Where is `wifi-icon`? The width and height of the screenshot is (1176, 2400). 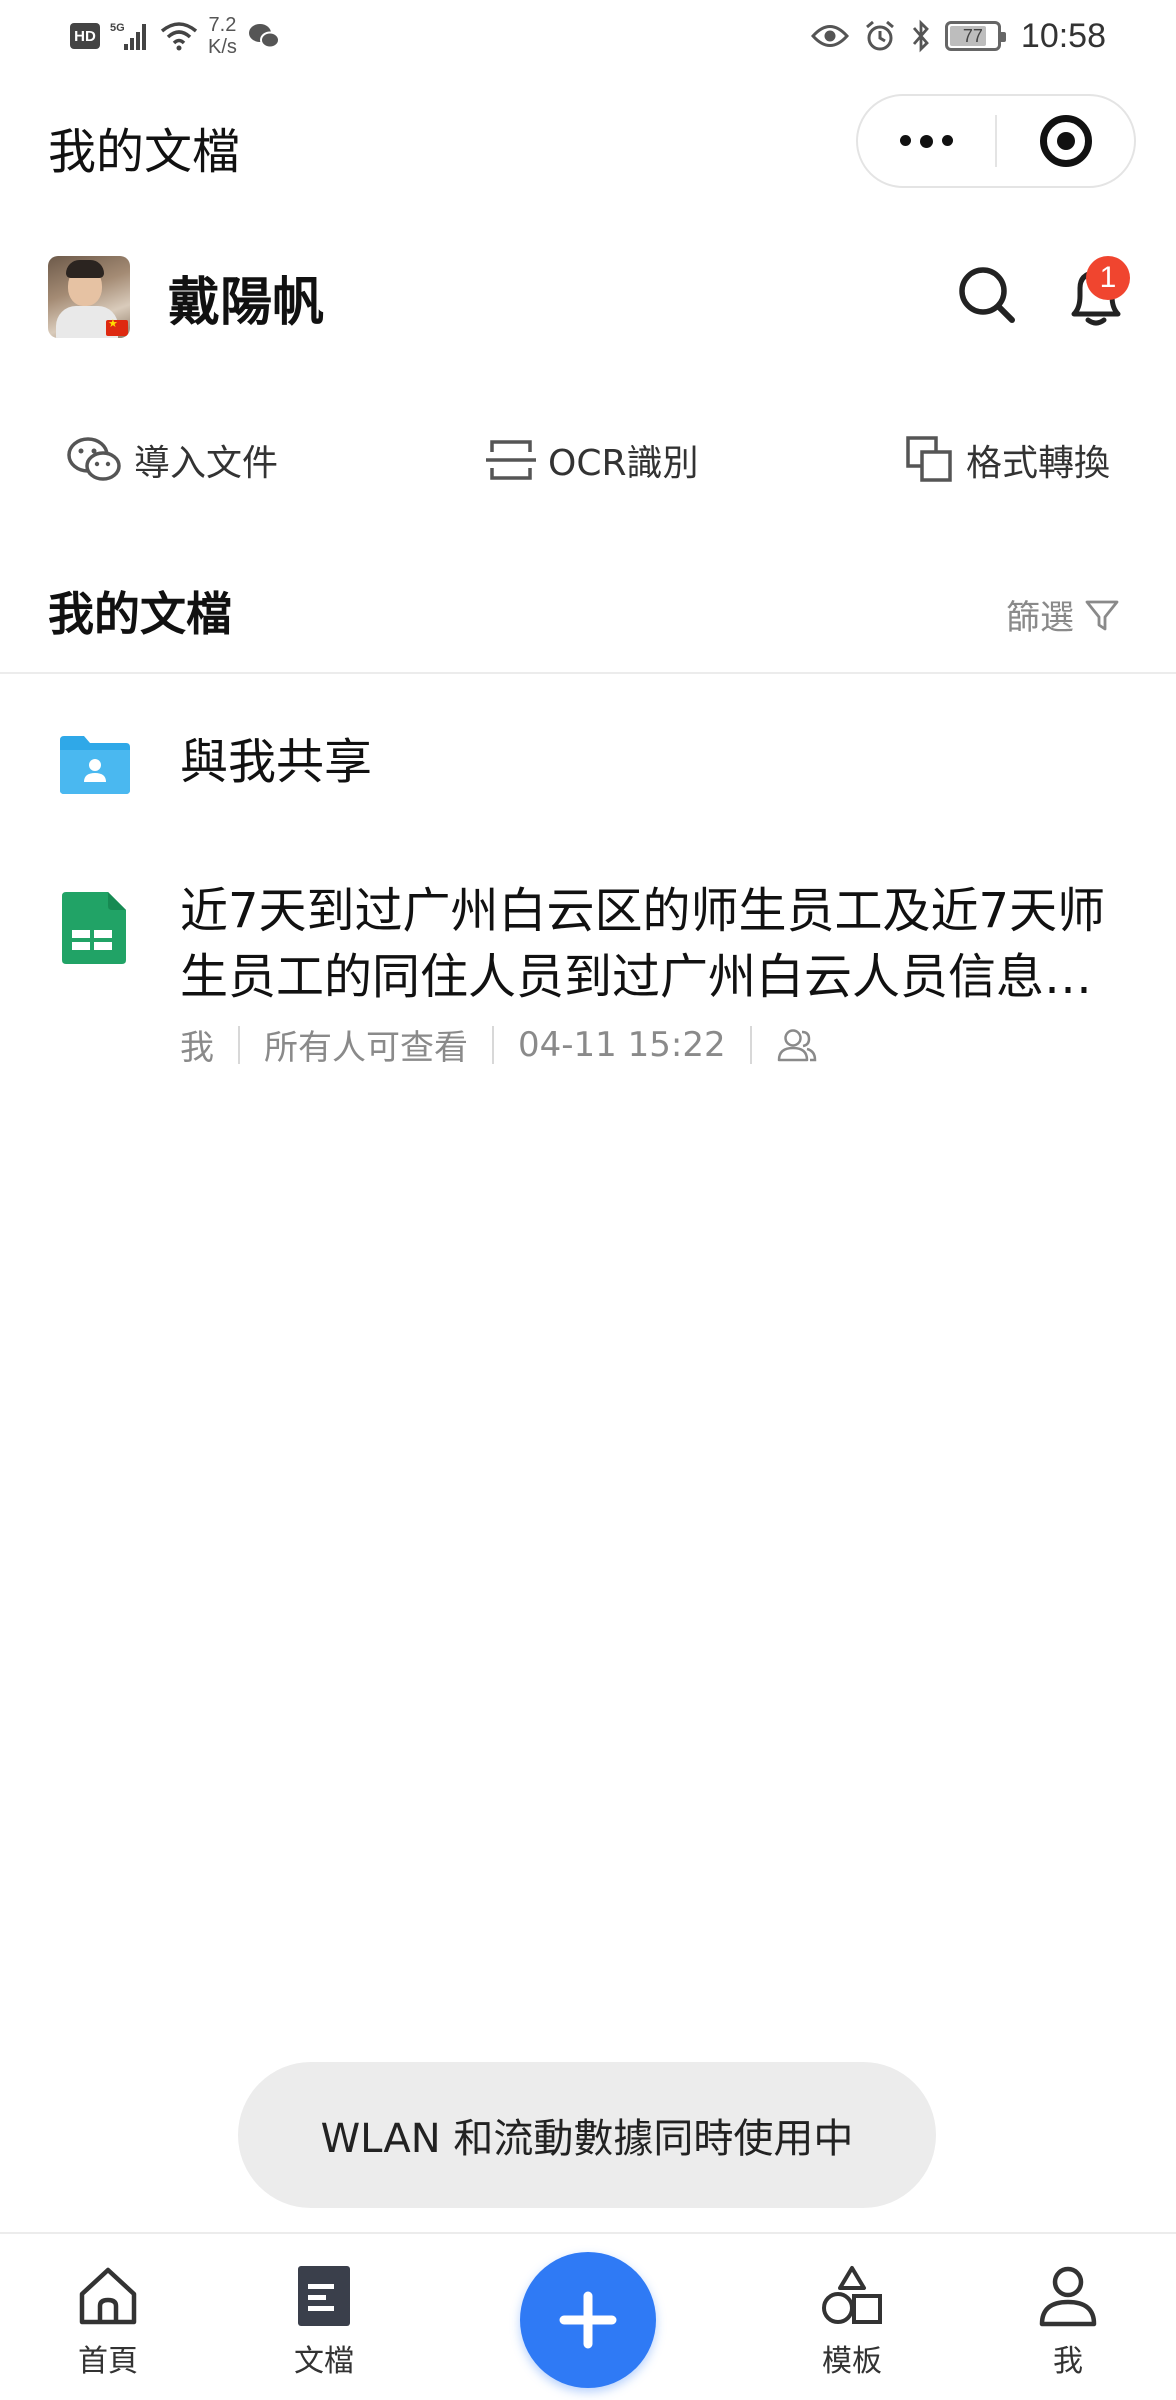
wifi-icon is located at coordinates (179, 36).